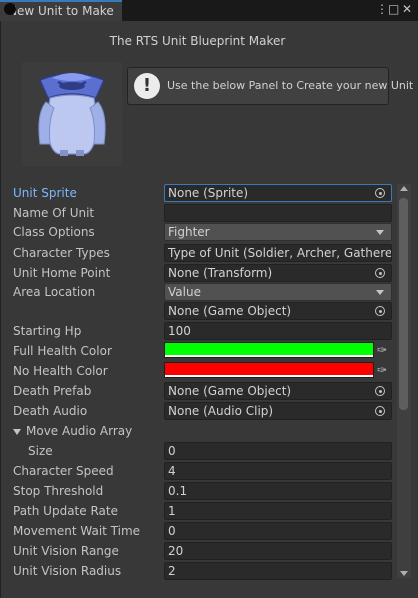 This screenshot has width=418, height=598. I want to click on label-starting-hp: Starting Hp, so click(47, 331).